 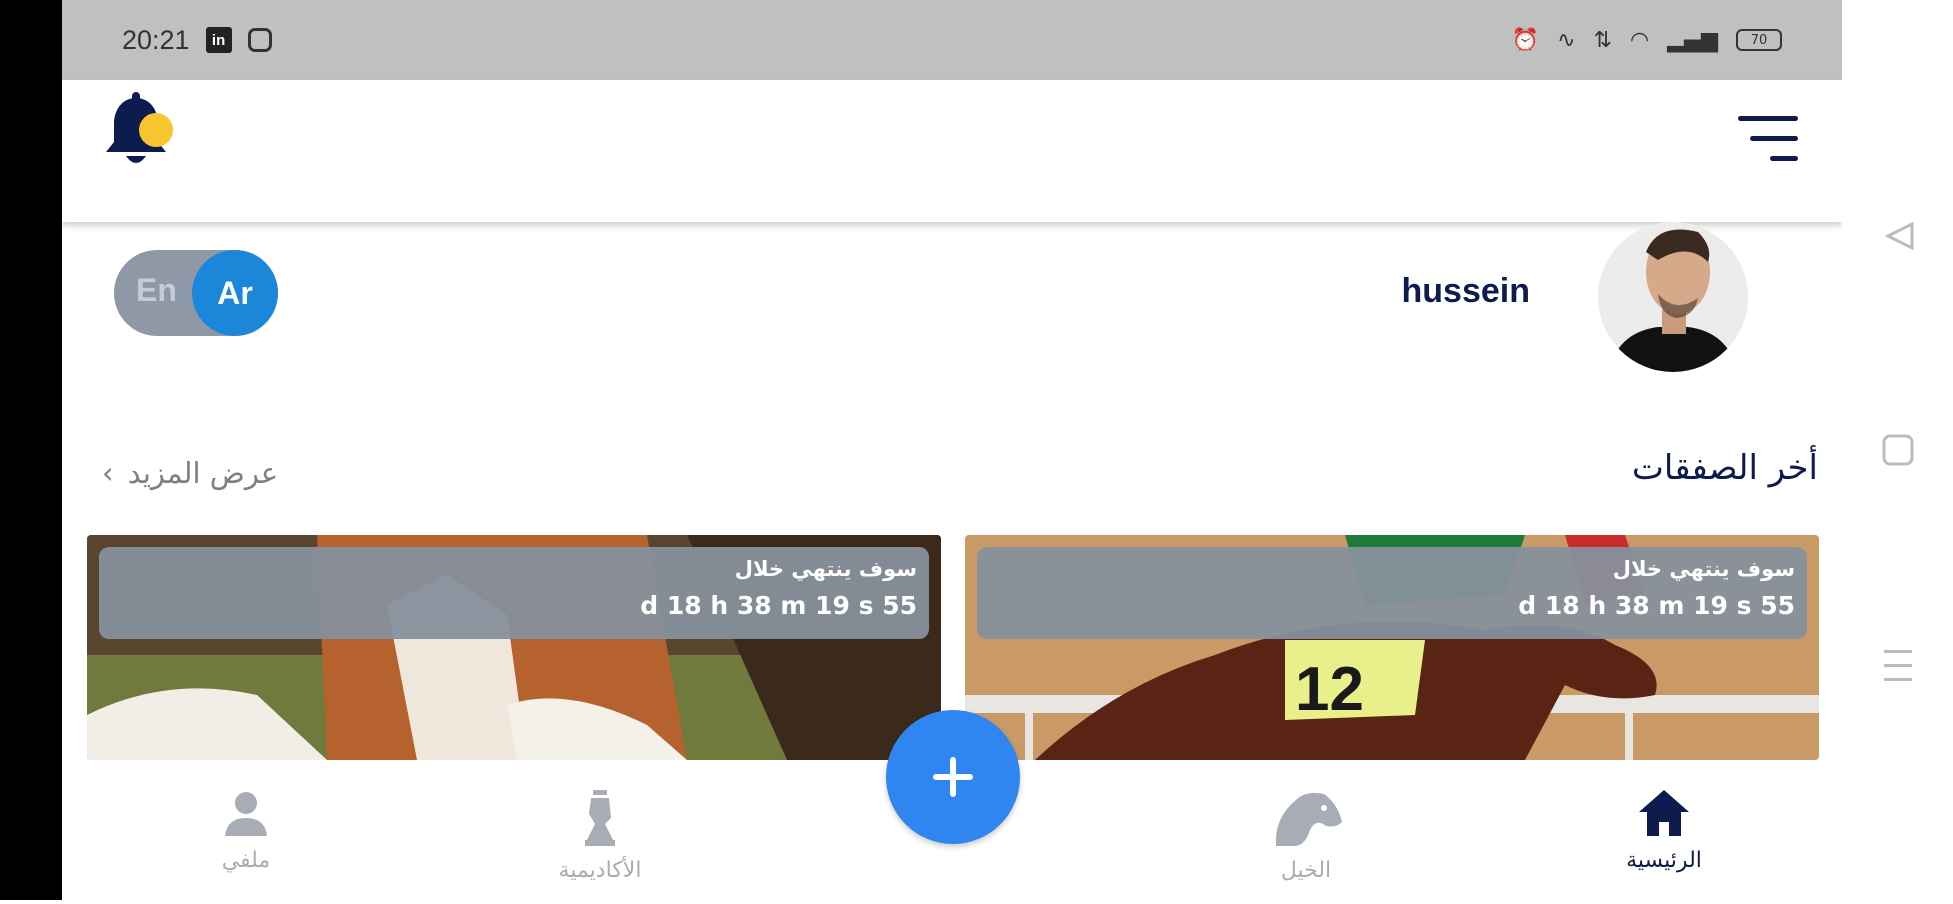 I want to click on user-name: hussein, so click(x=1465, y=291).